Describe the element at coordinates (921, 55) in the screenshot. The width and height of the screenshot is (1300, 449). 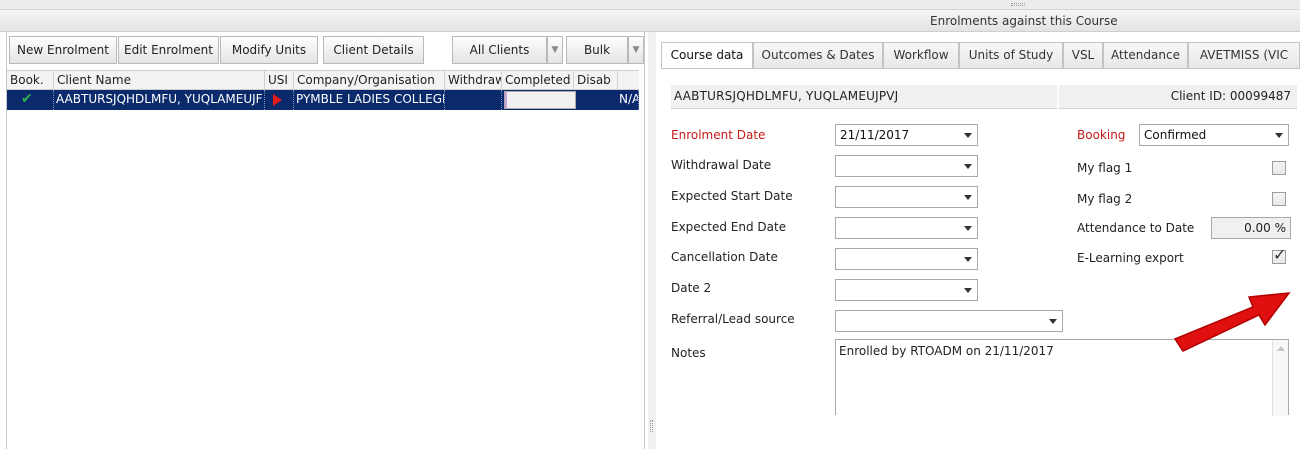
I see `tab-workflow: Workflow` at that location.